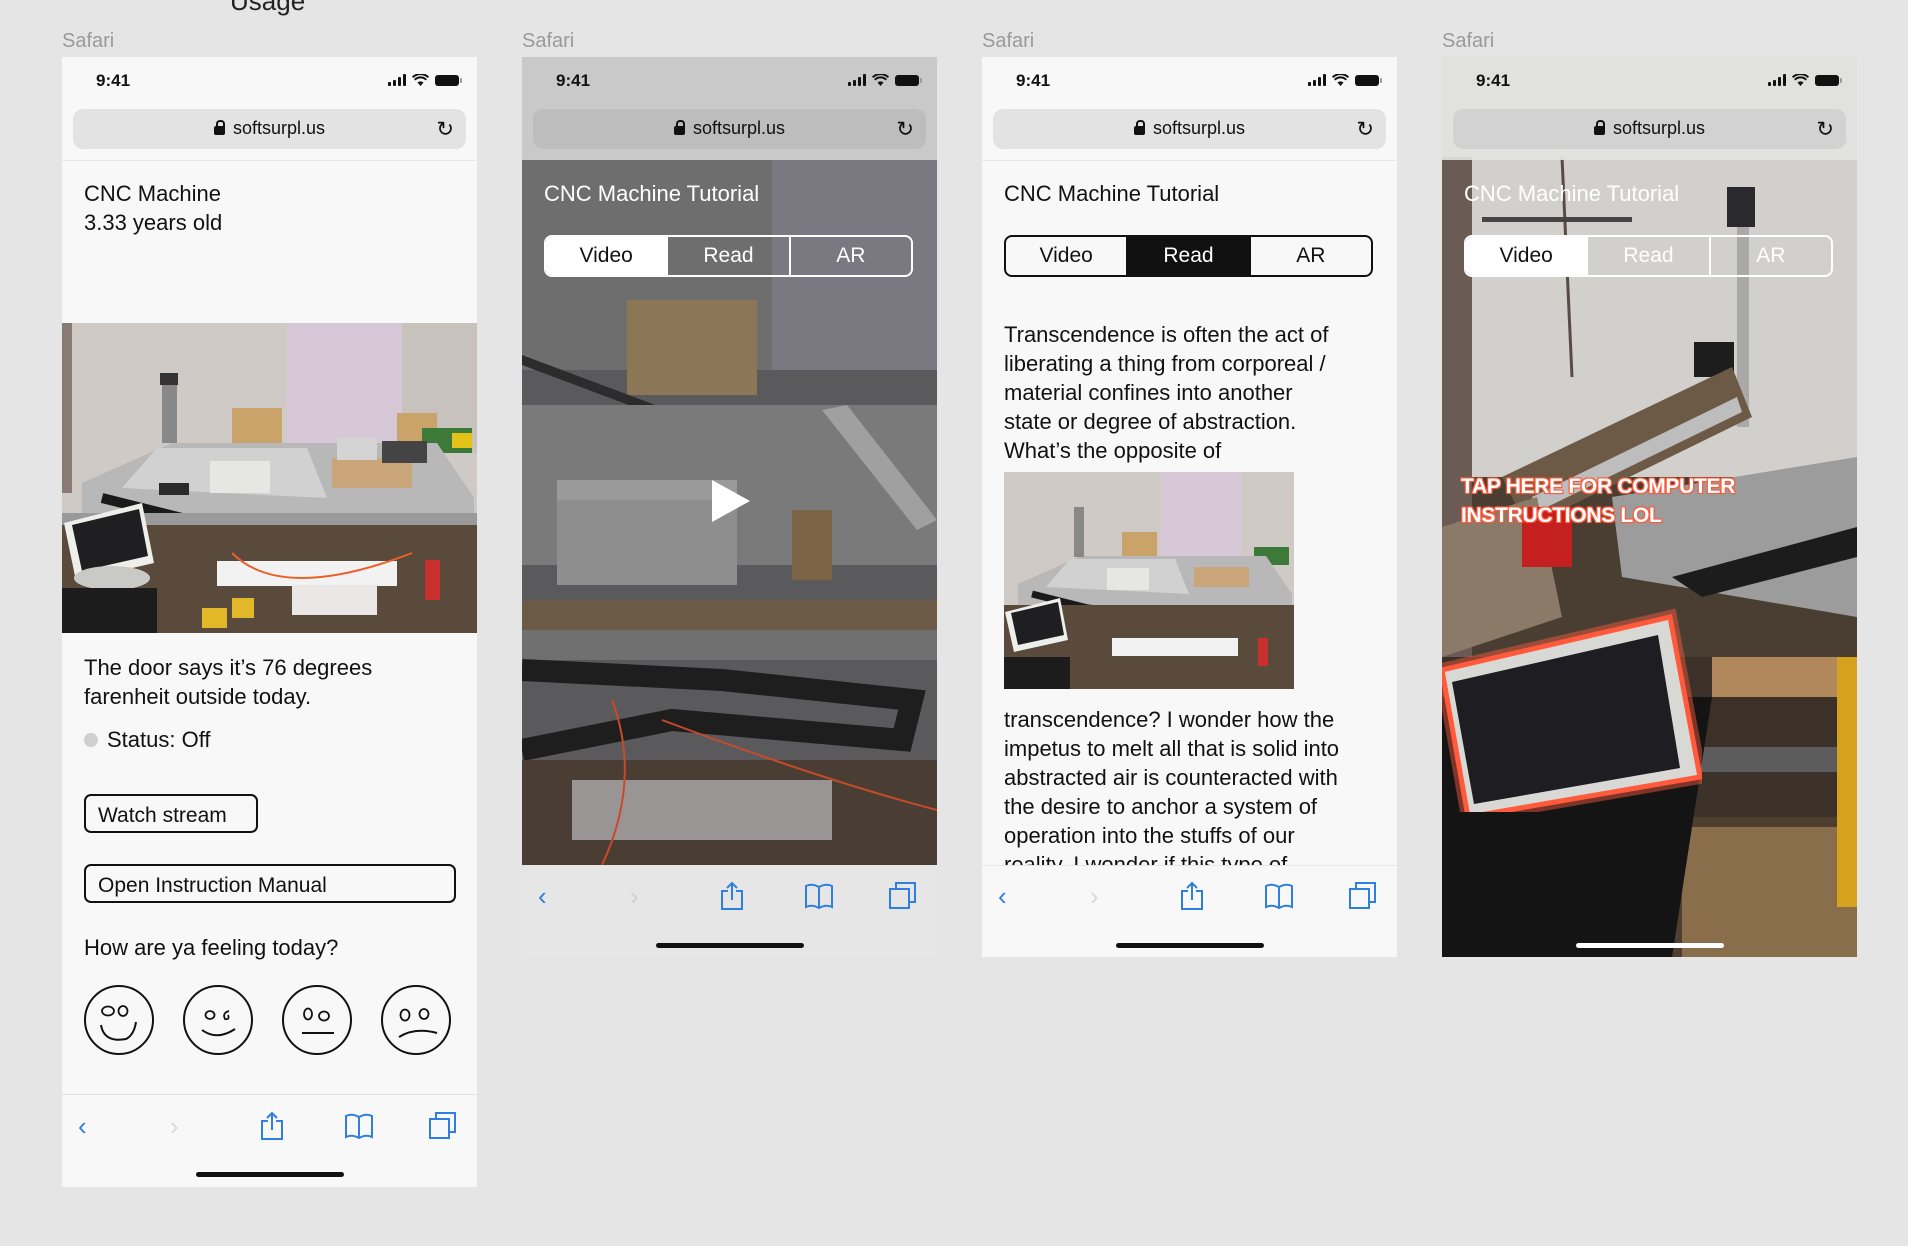  What do you see at coordinates (1172, 748) in the screenshot?
I see `article-line: impetus to melt all that is solid into` at bounding box center [1172, 748].